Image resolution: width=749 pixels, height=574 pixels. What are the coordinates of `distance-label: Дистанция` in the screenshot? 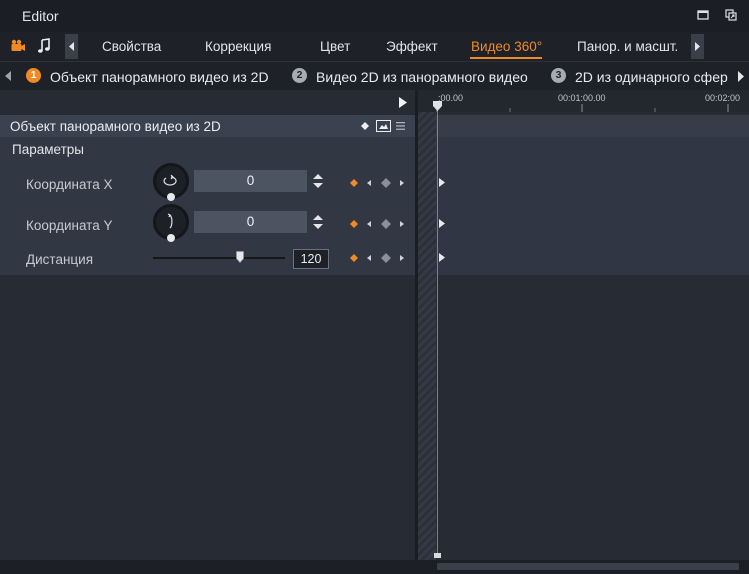 It's located at (60, 259).